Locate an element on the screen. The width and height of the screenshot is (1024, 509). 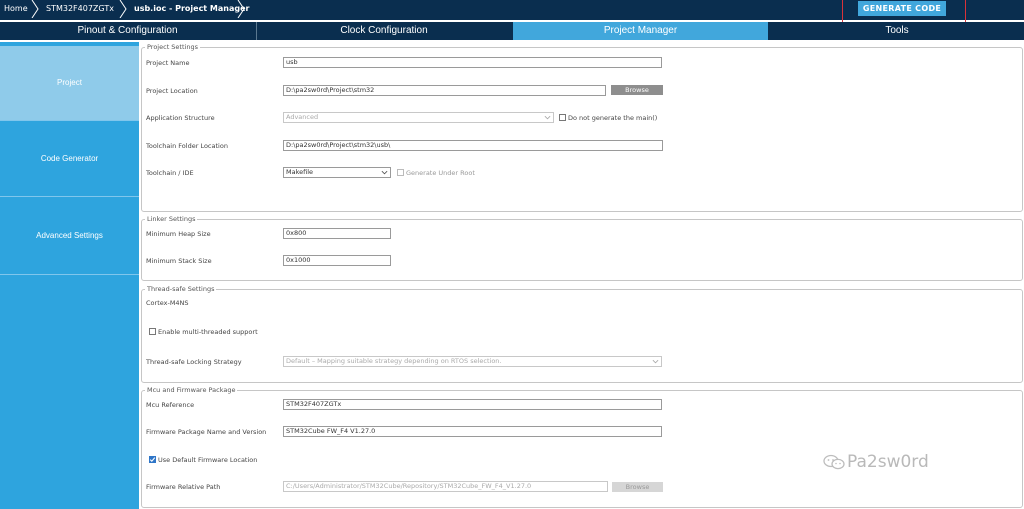
stack-size-label: Minimum Stack Size is located at coordinates (179, 261).